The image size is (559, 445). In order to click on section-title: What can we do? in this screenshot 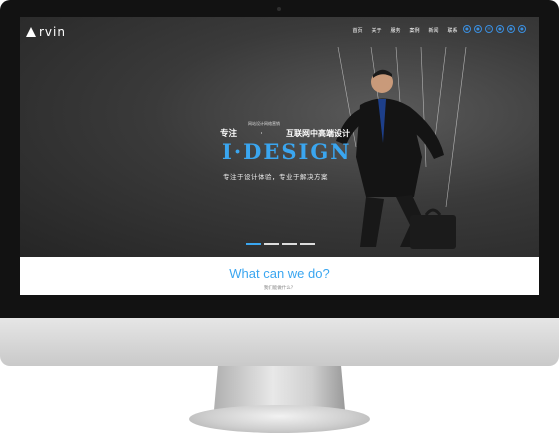, I will do `click(279, 273)`.